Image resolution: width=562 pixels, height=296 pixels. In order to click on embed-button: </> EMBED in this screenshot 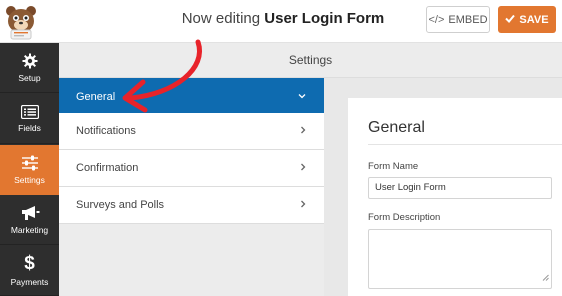, I will do `click(458, 19)`.